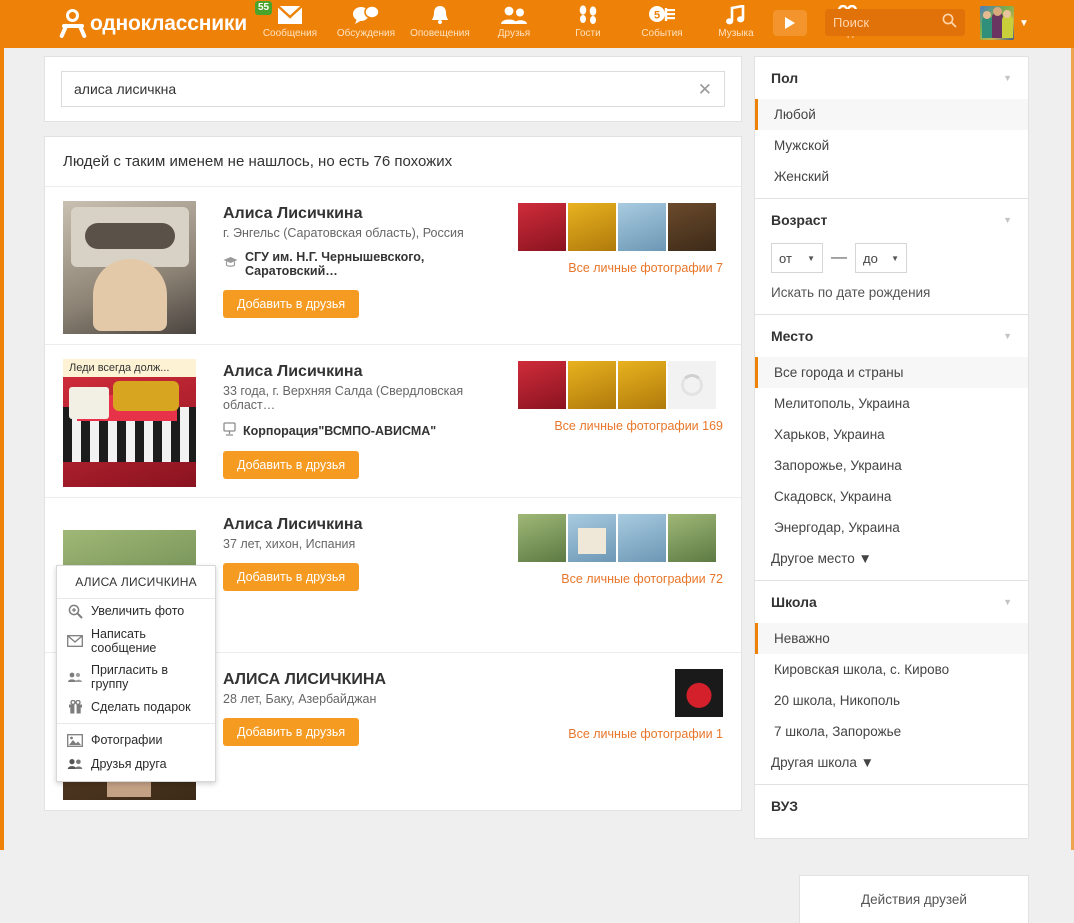 The image size is (1074, 923). Describe the element at coordinates (891, 669) in the screenshot. I see `filter-option-school-1: Кировская школа, с. Кирово` at that location.